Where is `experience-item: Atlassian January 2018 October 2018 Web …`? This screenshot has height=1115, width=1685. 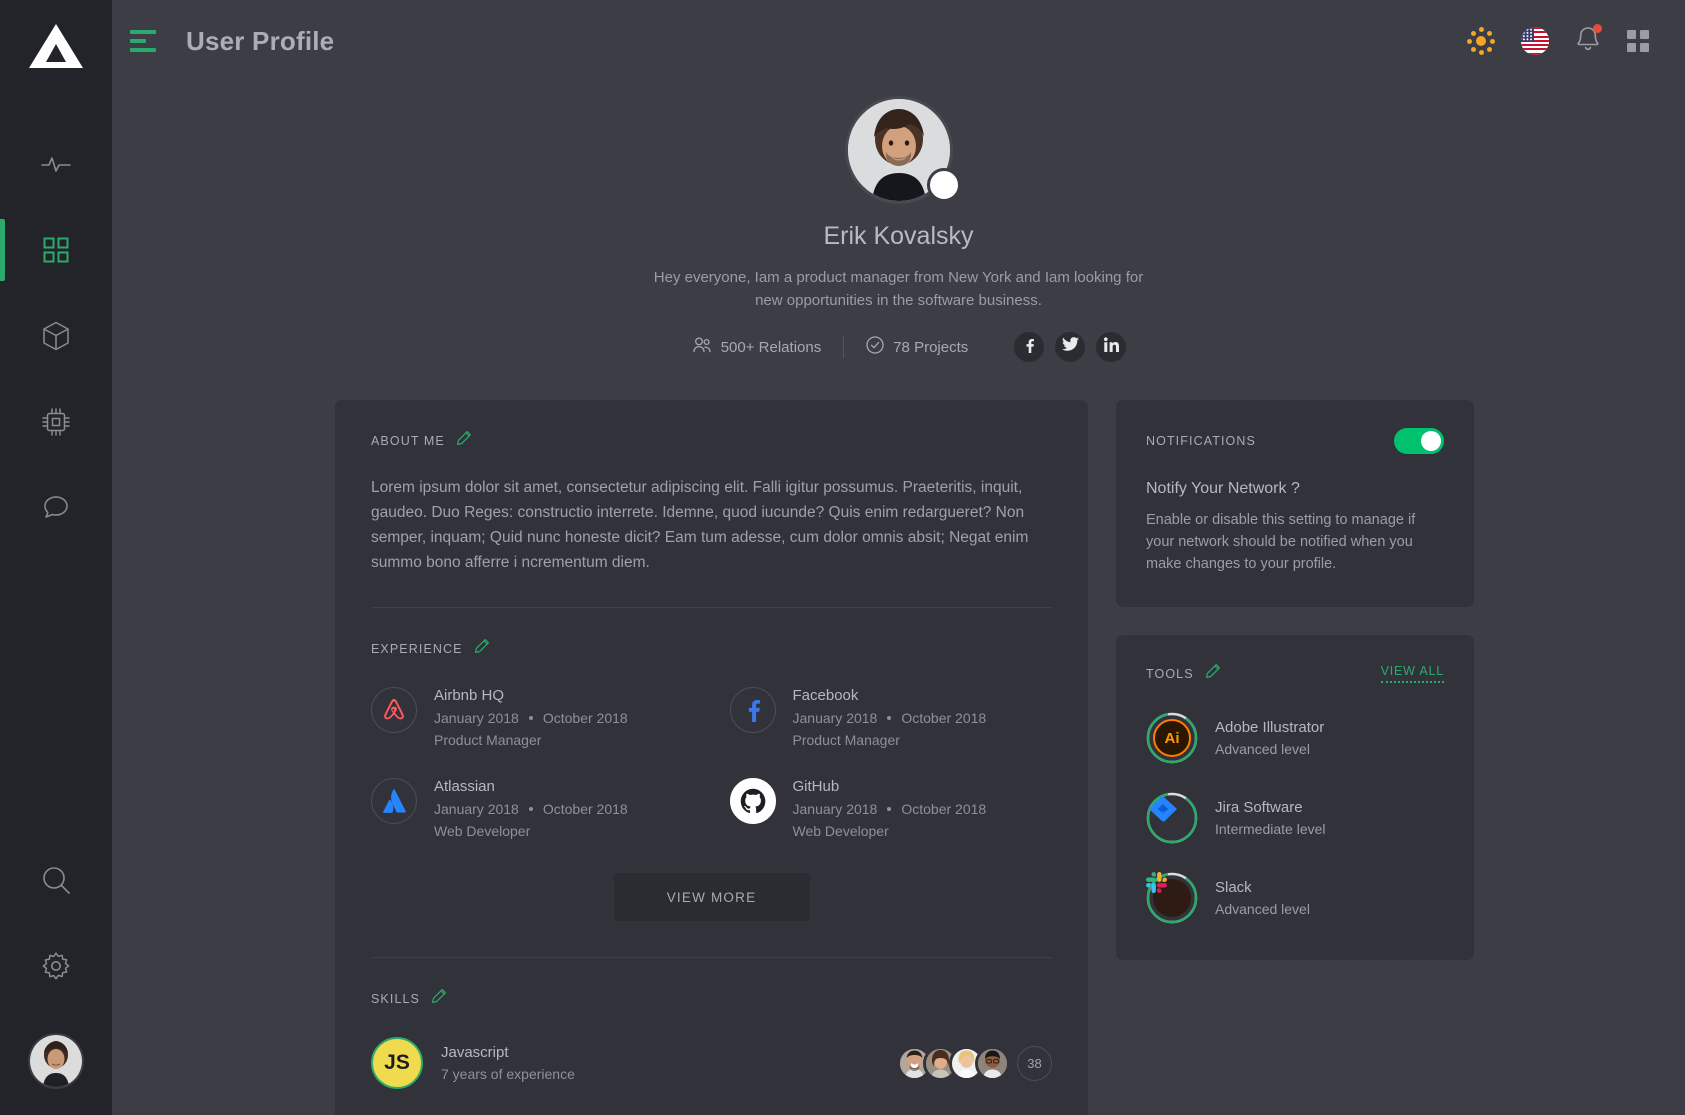 experience-item: Atlassian January 2018 October 2018 Web … is located at coordinates (532, 808).